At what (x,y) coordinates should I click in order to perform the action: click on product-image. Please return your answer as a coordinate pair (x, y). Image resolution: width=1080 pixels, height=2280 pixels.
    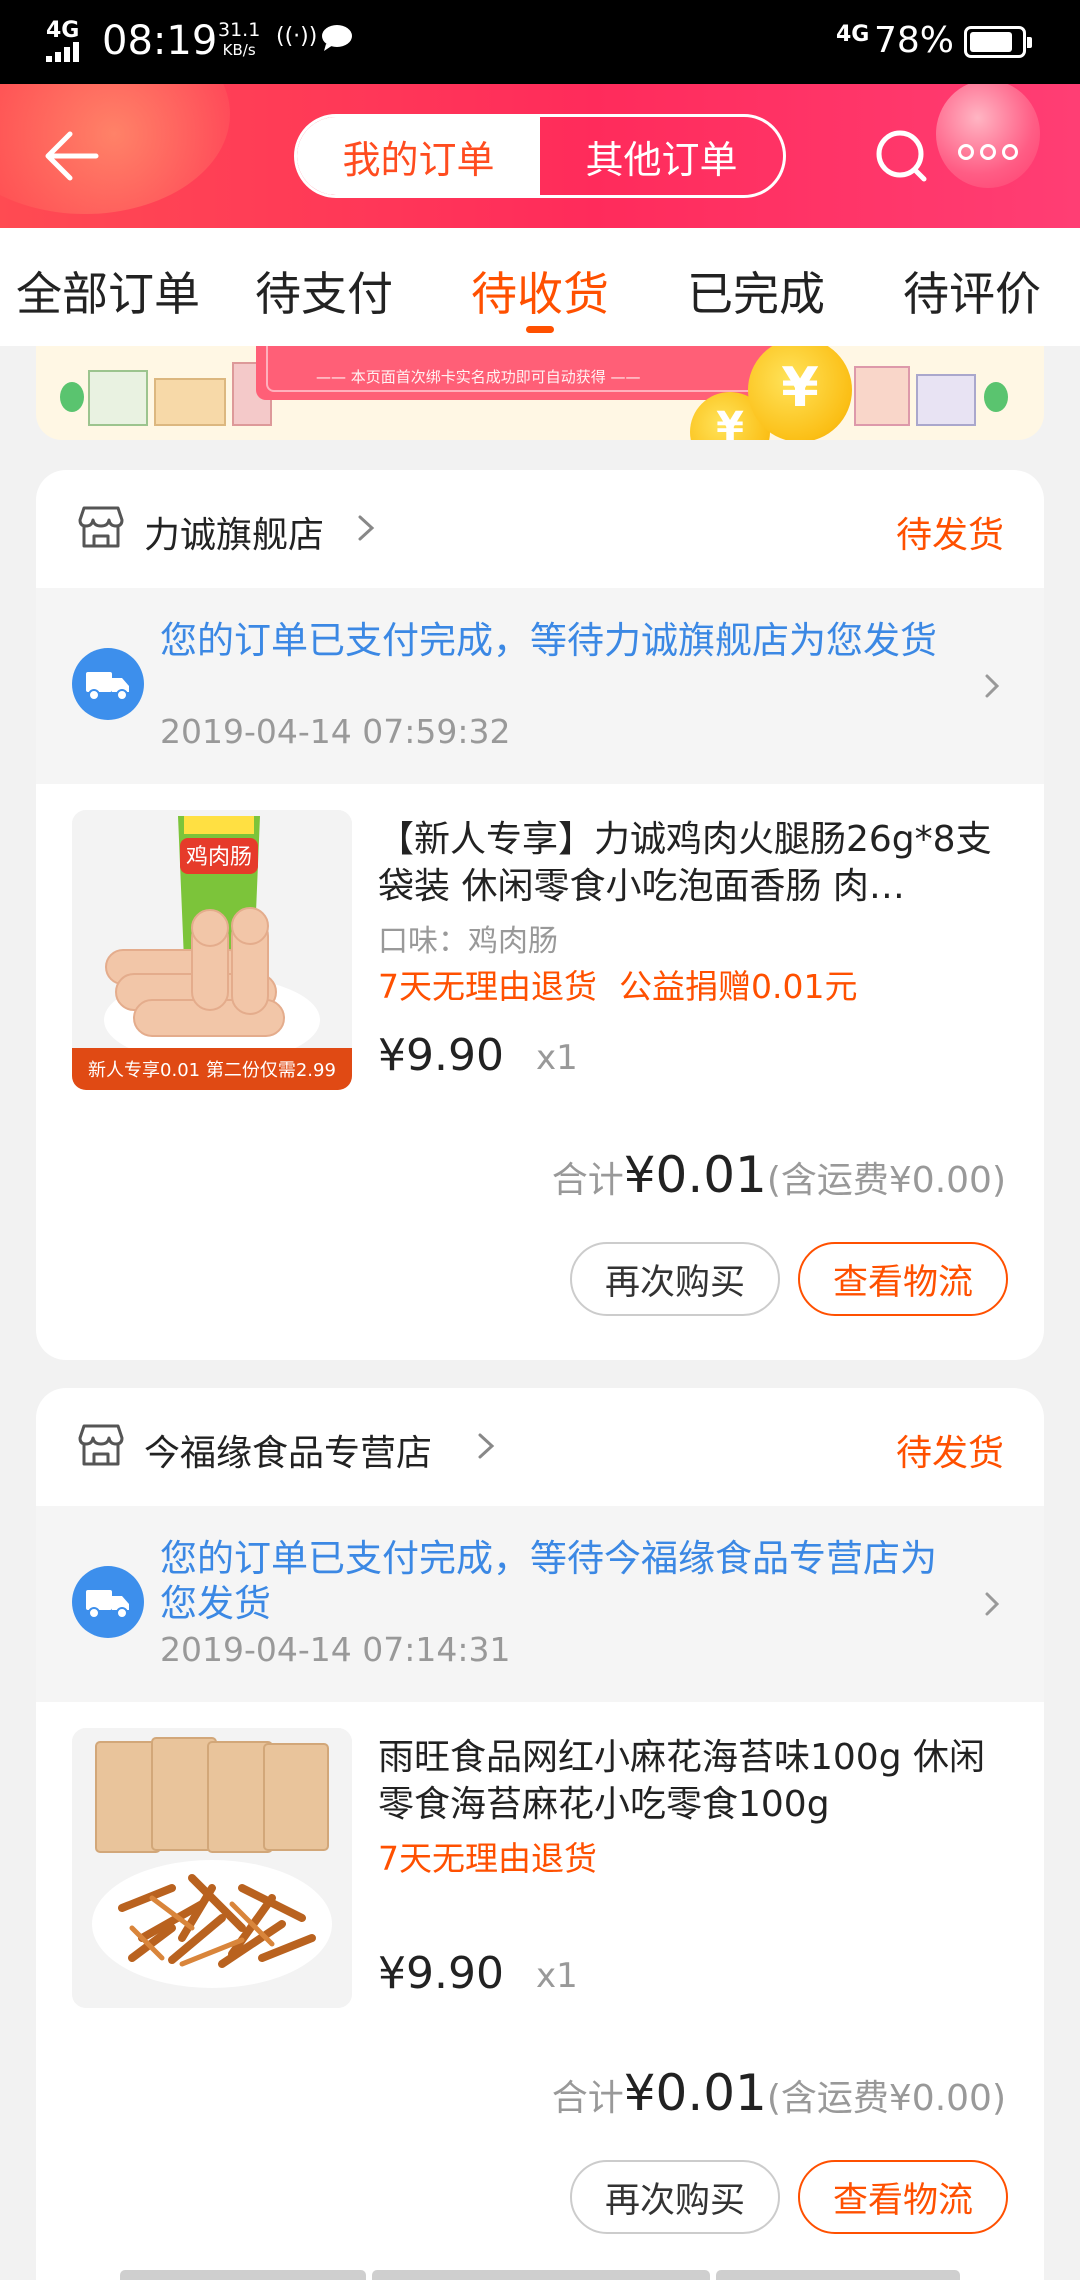
    Looking at the image, I should click on (212, 1868).